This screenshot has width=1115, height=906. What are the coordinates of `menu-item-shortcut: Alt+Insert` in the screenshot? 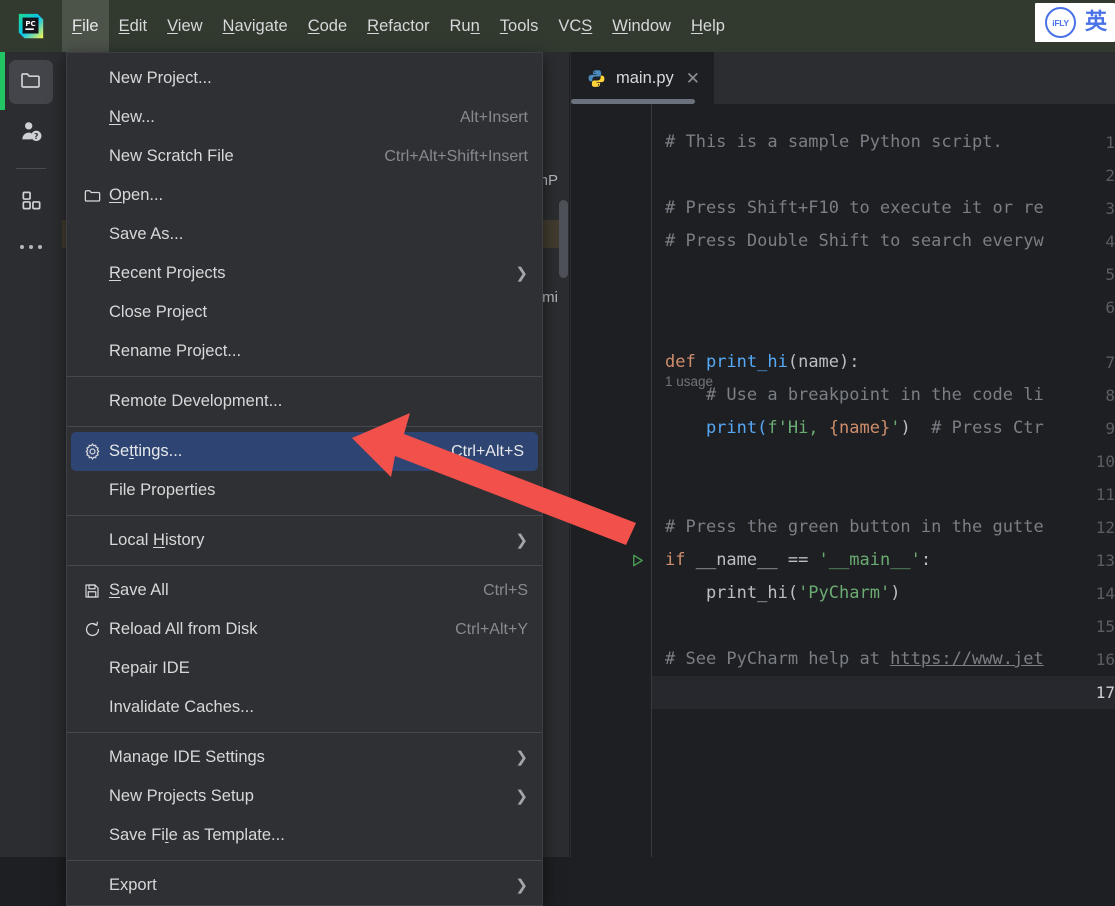 It's located at (493, 117).